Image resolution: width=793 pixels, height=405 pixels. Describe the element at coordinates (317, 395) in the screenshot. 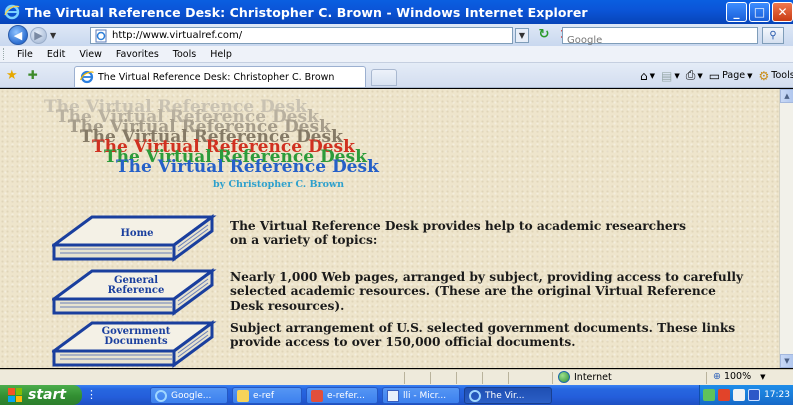

I see `pdf-document-icon` at that location.